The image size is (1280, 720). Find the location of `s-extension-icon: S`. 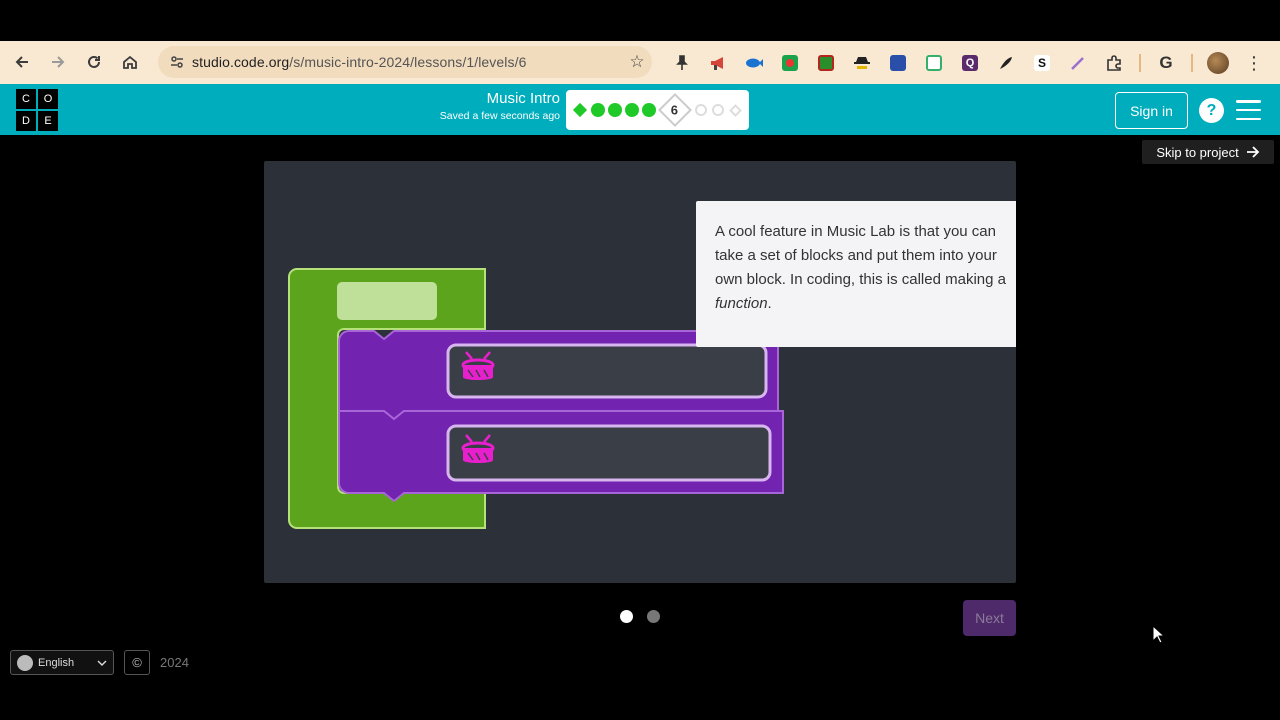

s-extension-icon: S is located at coordinates (1042, 63).